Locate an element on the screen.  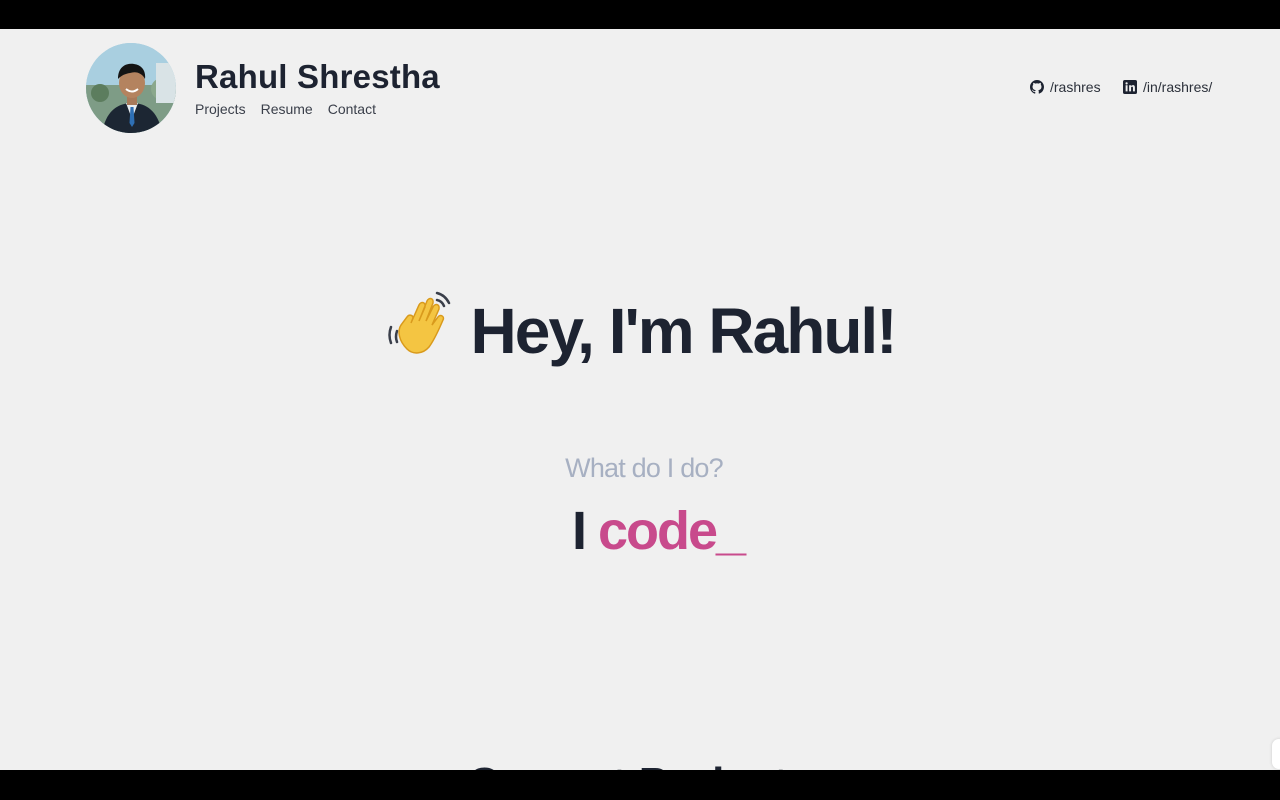
nav-link-contact: Contact is located at coordinates (352, 109).